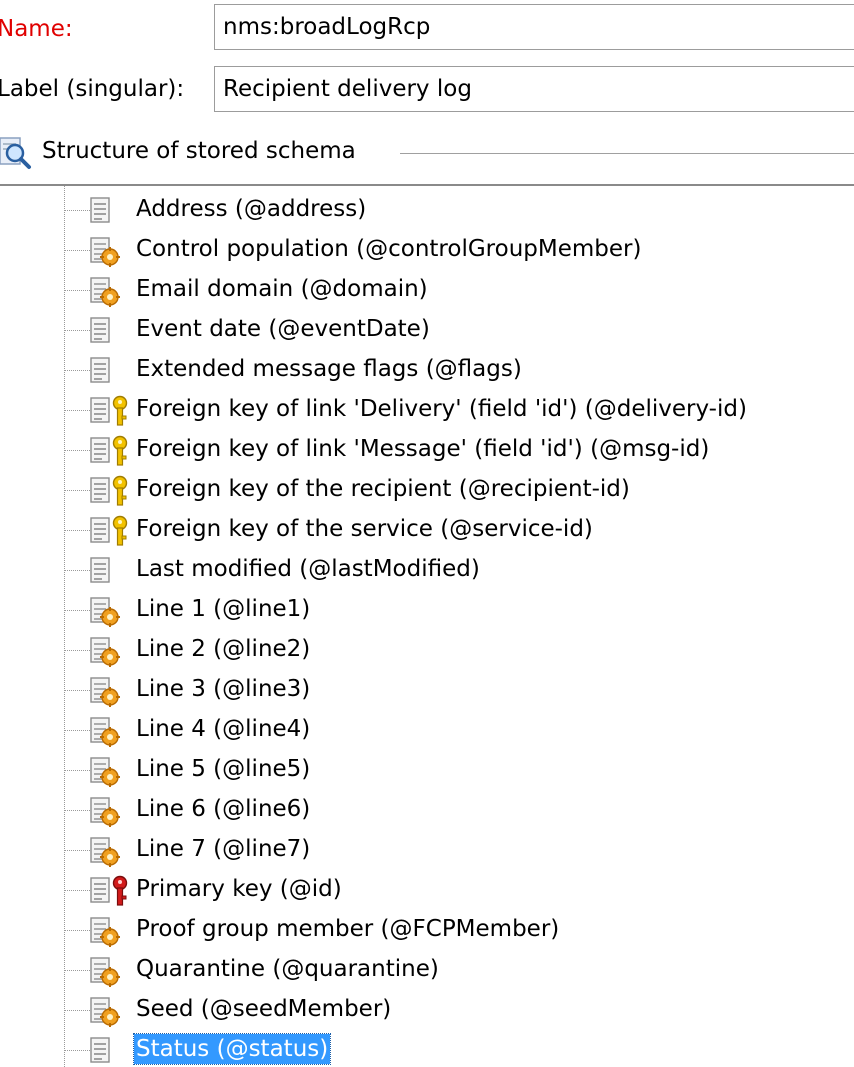  I want to click on tree-item-label: Control population (@controlGroupMember), so click(389, 249).